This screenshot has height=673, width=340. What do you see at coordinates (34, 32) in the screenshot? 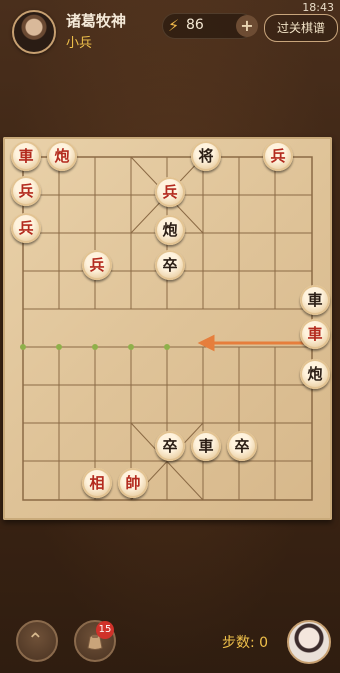
I see `player-avatar` at bounding box center [34, 32].